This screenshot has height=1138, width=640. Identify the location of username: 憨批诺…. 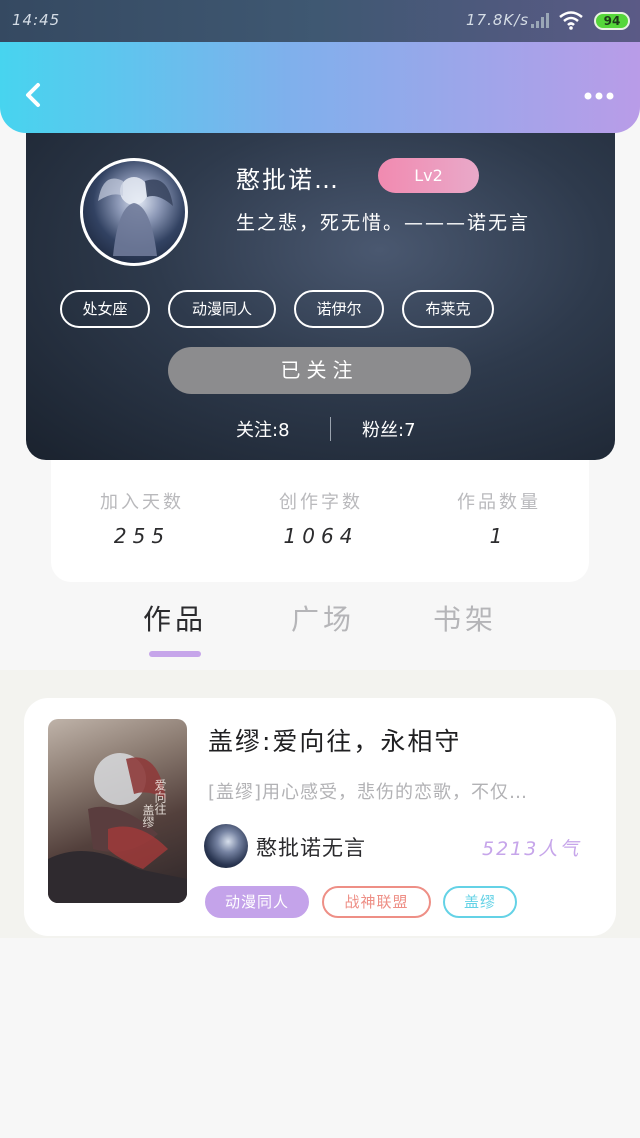
(288, 180).